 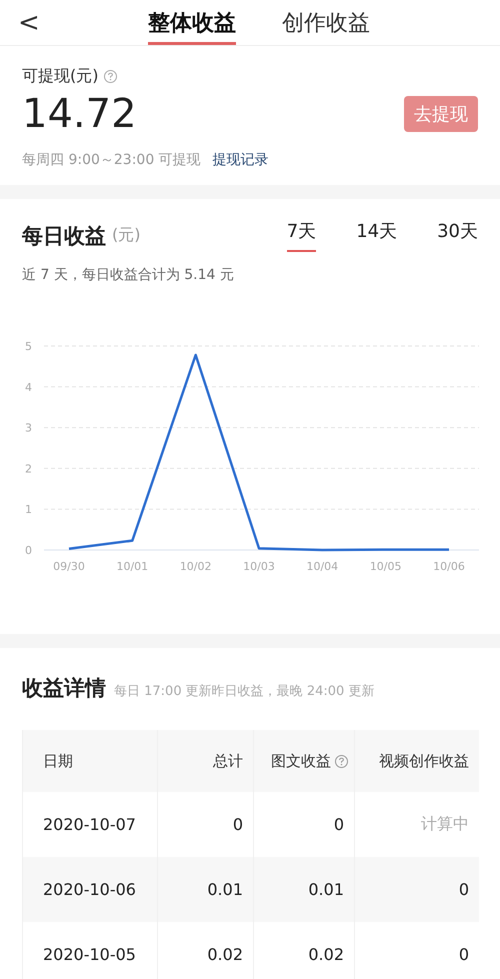 What do you see at coordinates (89, 889) in the screenshot?
I see `table-cell: 2020-10-06` at bounding box center [89, 889].